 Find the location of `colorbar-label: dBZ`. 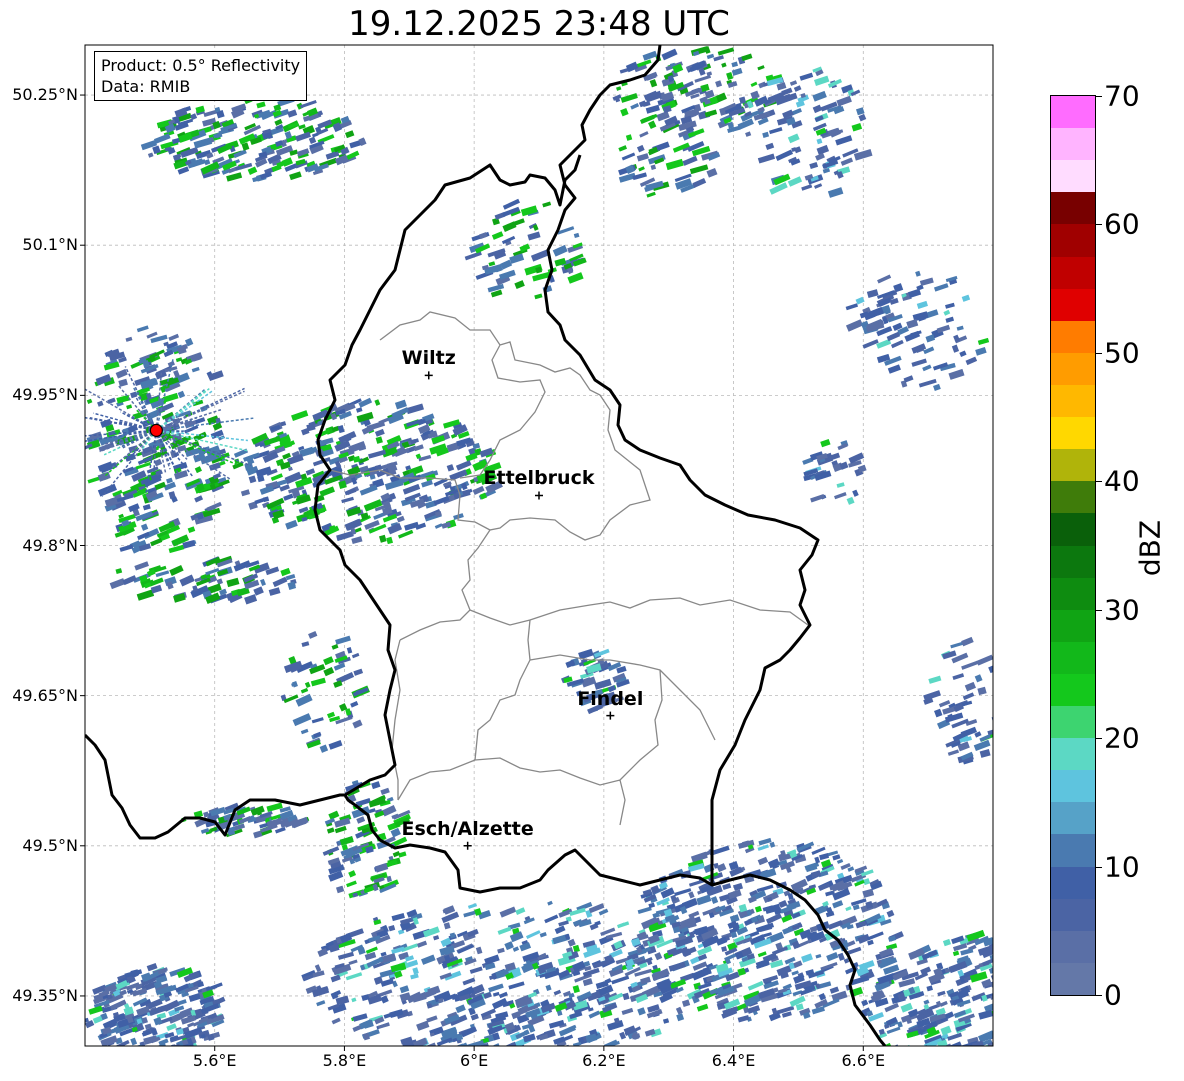

colorbar-label: dBZ is located at coordinates (1150, 548).